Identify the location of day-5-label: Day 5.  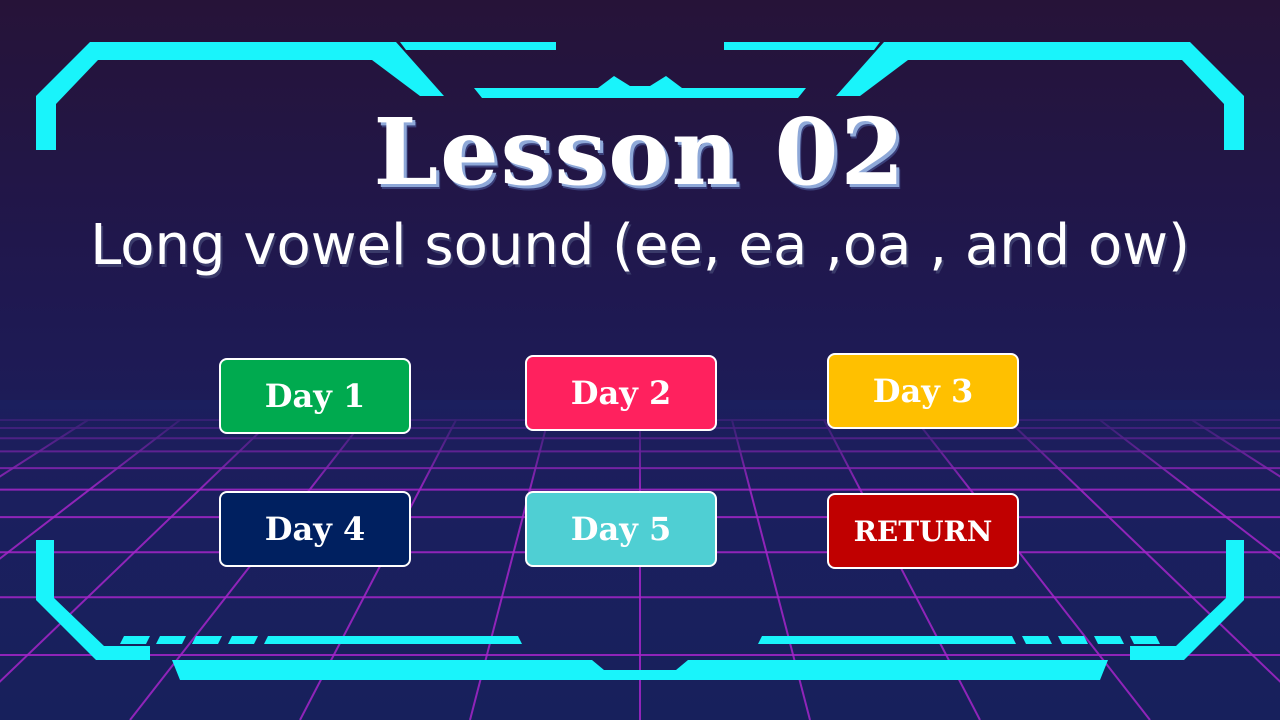
(621, 529).